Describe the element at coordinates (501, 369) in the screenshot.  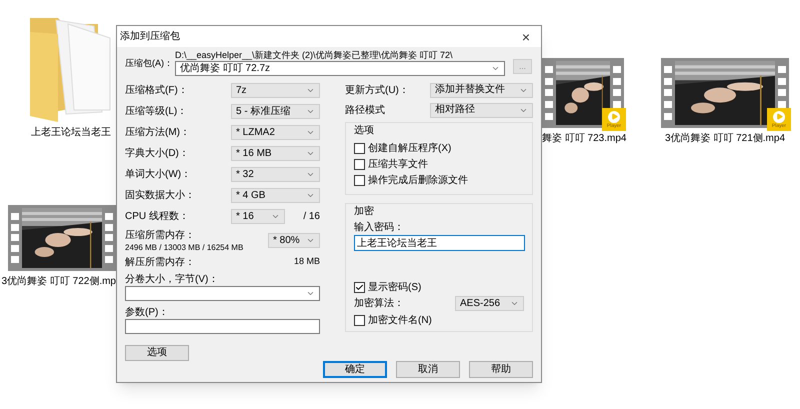
I see `dialog-button: 帮助` at that location.